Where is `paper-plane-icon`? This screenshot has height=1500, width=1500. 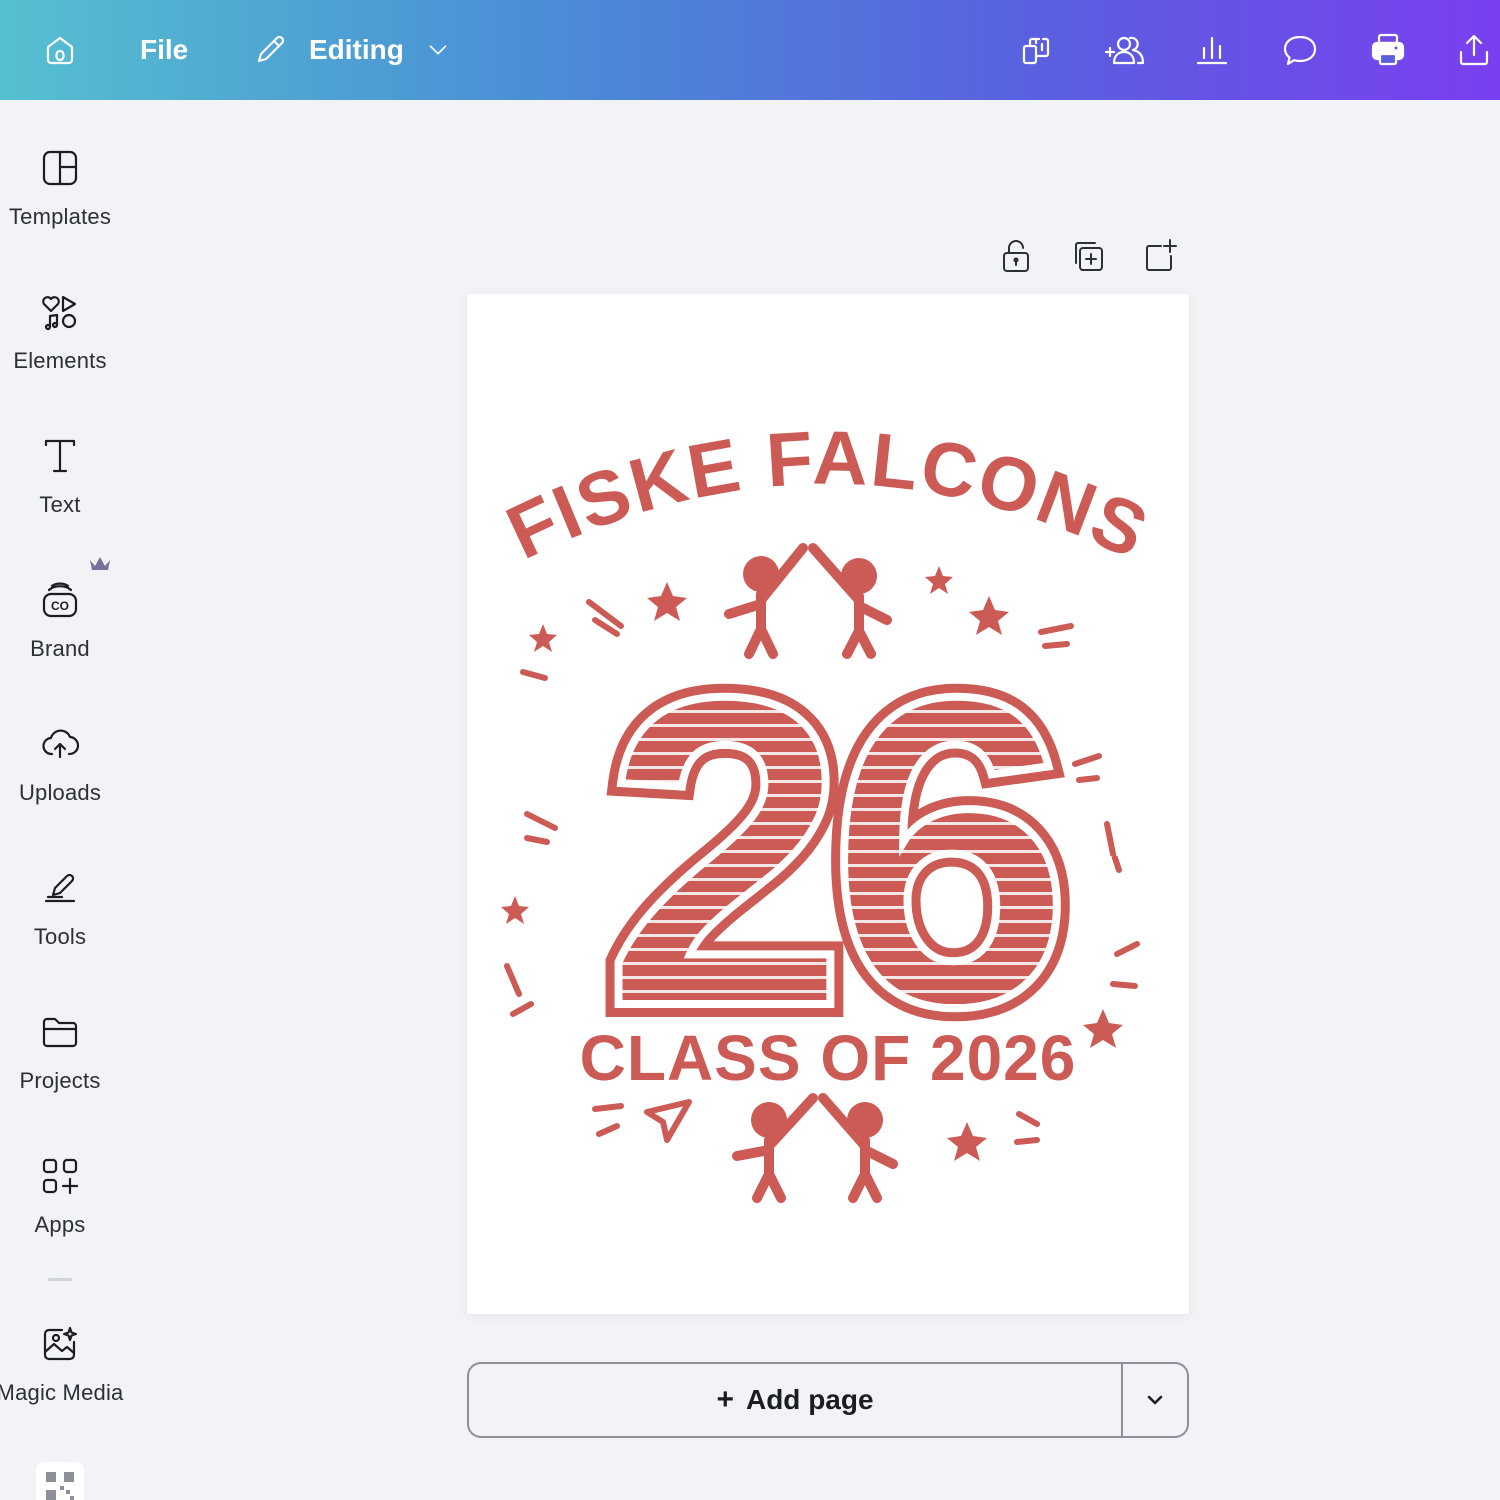
paper-plane-icon is located at coordinates (668, 1121).